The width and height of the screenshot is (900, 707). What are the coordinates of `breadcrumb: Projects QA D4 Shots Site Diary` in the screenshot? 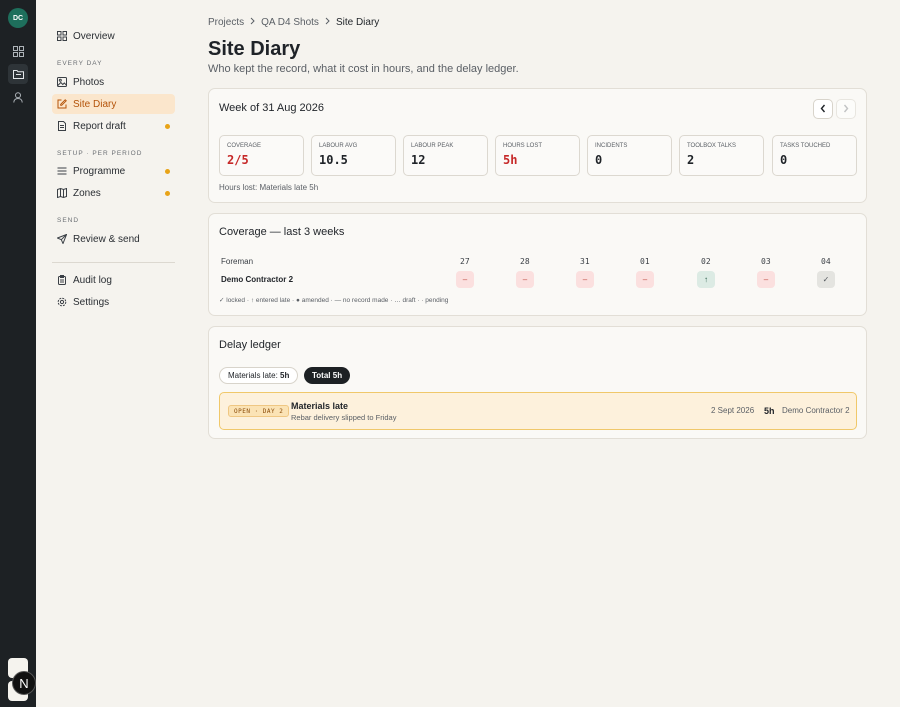 It's located at (293, 22).